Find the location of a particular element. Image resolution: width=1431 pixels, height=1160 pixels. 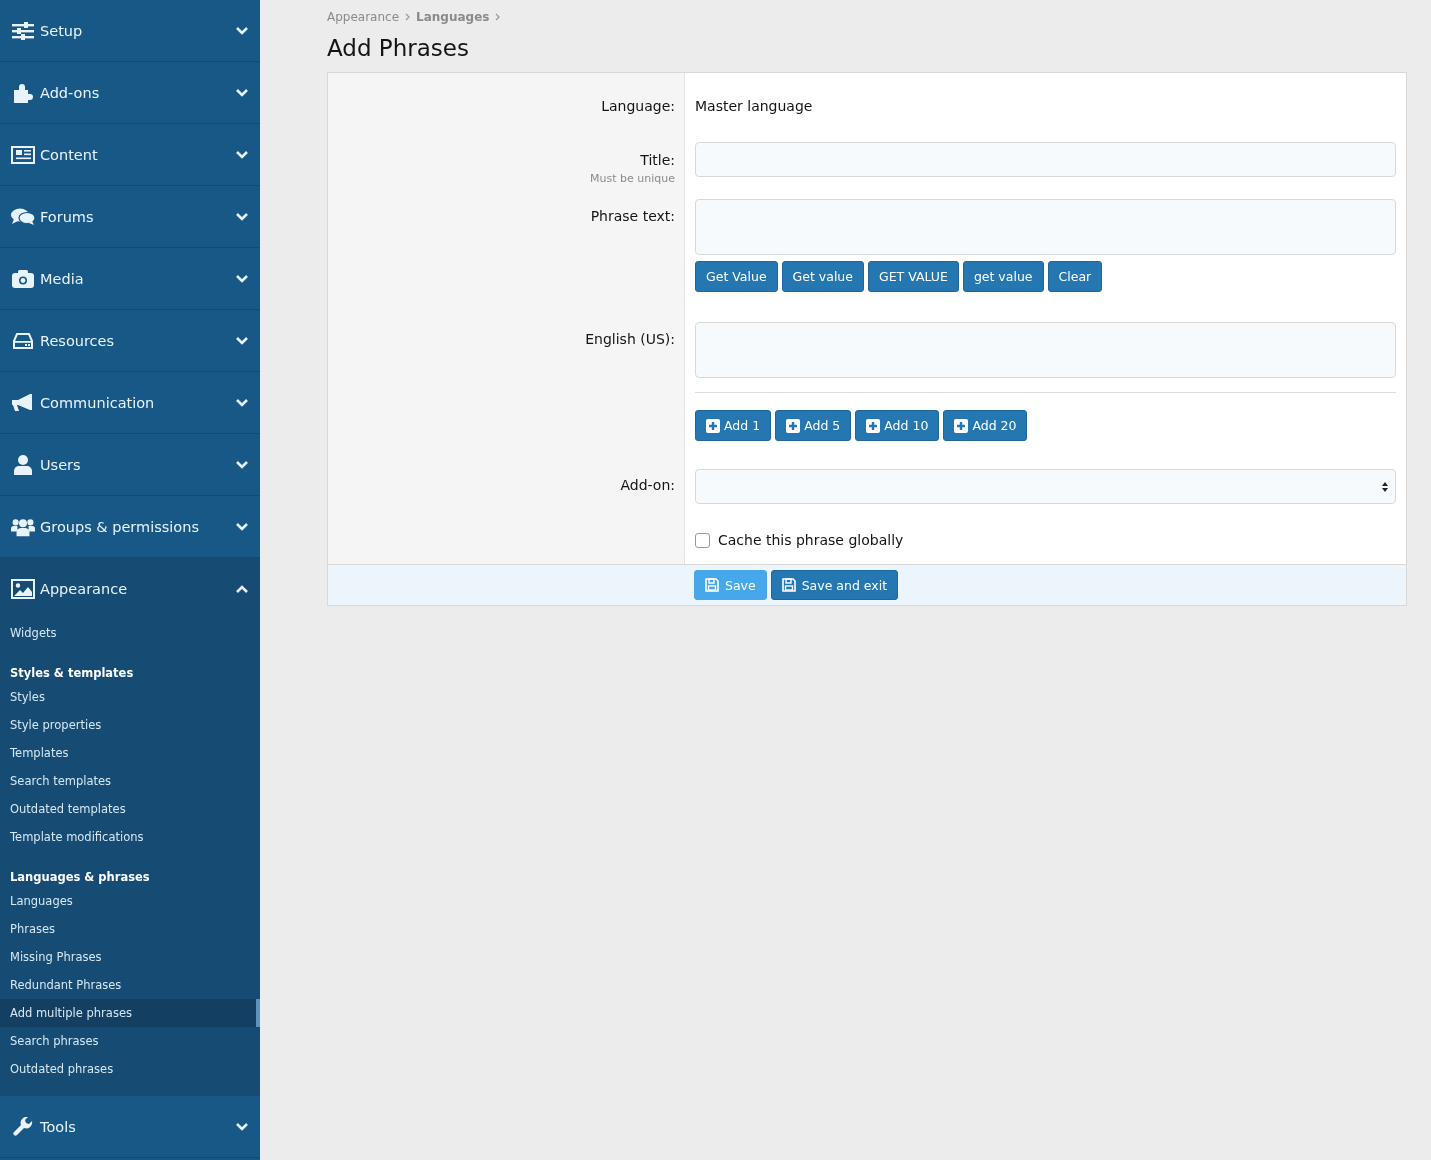

sort-arrows-icon is located at coordinates (1385, 486).